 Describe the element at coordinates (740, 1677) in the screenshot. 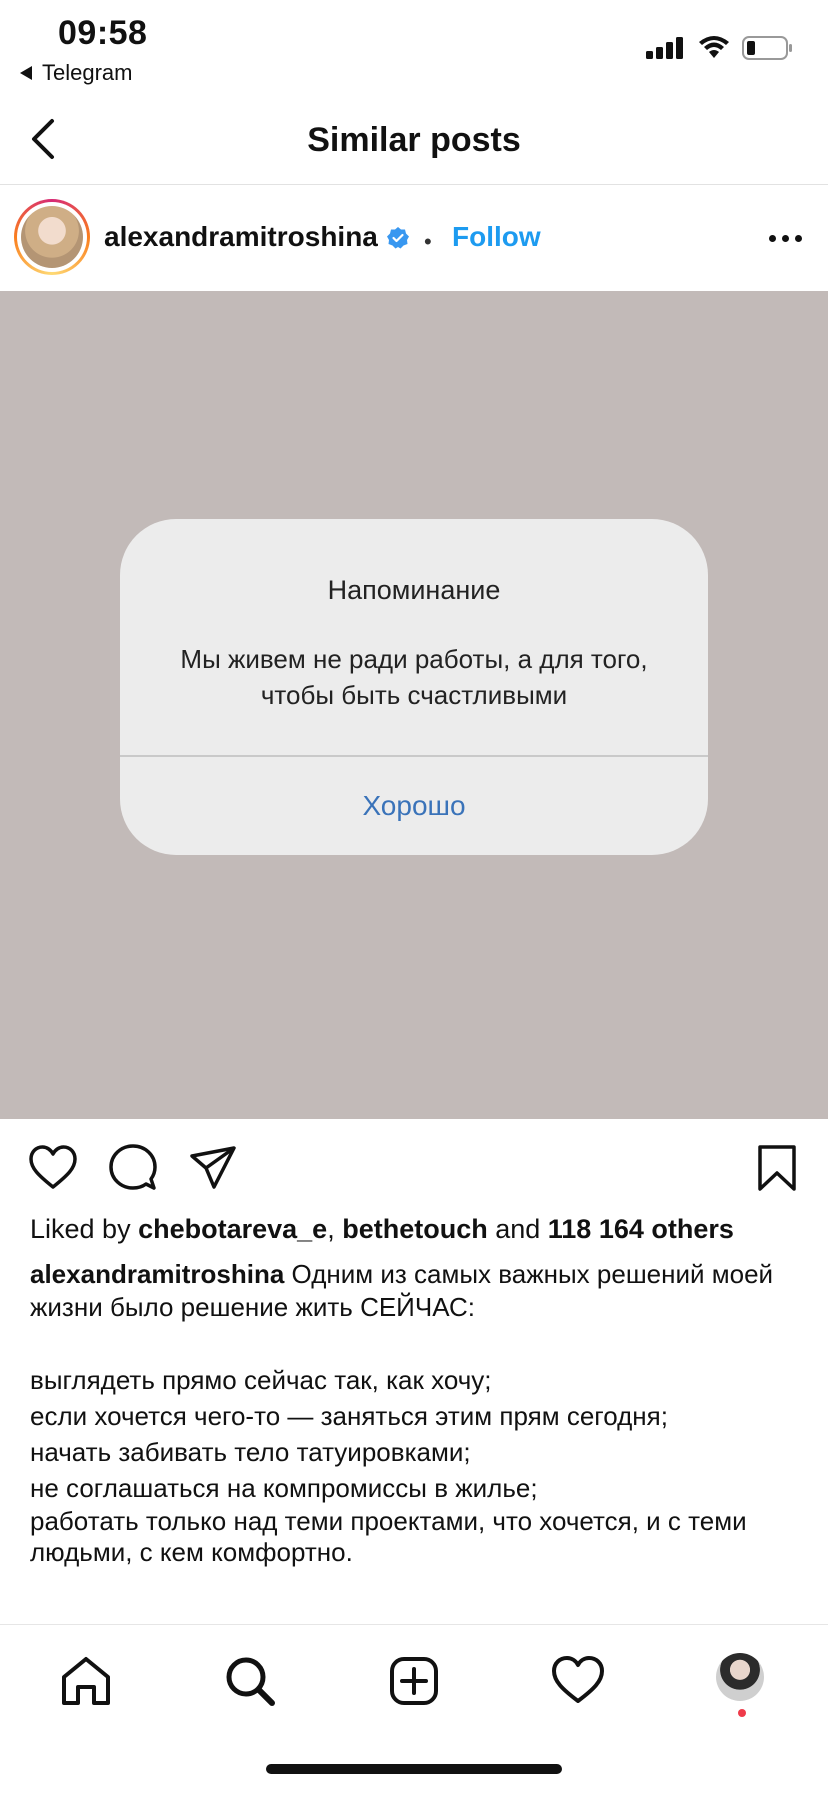

I see `profile-avatar` at that location.